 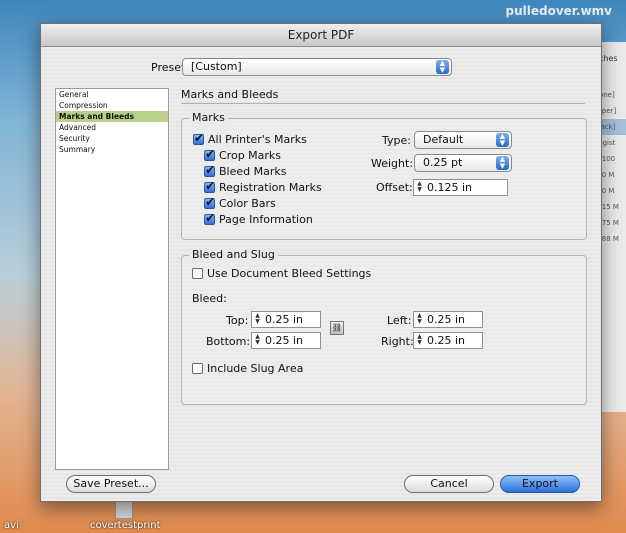 What do you see at coordinates (321, 35) in the screenshot?
I see `dialog-title: Export PDF` at bounding box center [321, 35].